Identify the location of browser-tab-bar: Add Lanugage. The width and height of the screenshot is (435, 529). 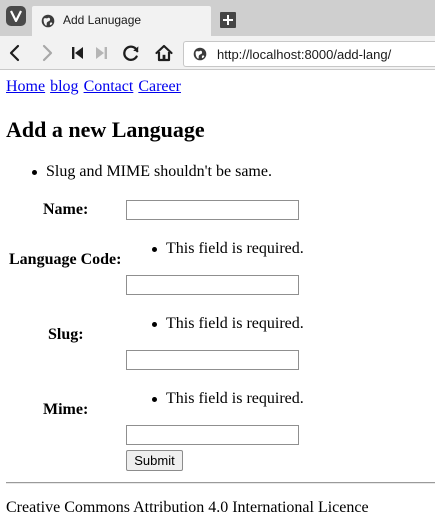
(217, 18).